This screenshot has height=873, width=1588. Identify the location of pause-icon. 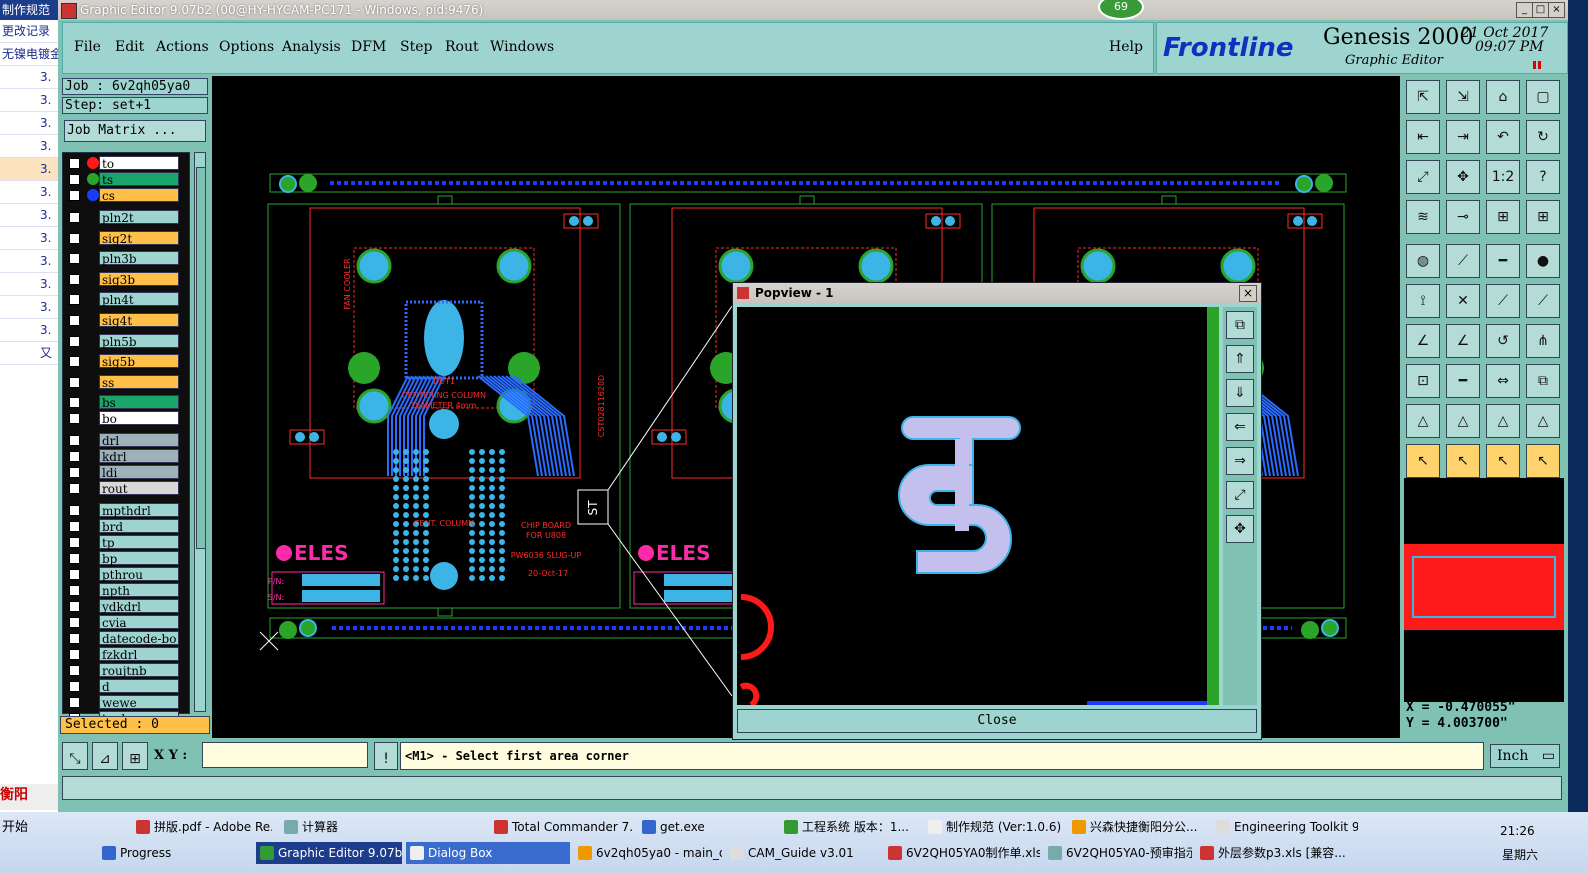
(1537, 65).